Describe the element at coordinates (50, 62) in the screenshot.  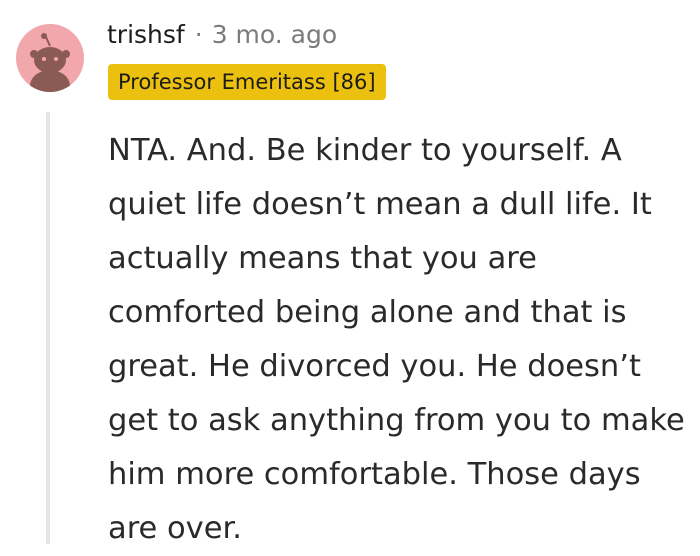
I see `snoo-avatar-icon` at that location.